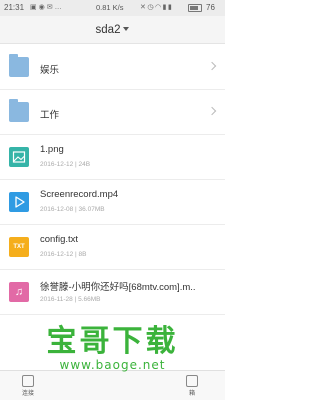 The image size is (320, 400). I want to click on item-name: 徐誉滕-小明你还好吗[68mtv.com].m.., so click(118, 287).